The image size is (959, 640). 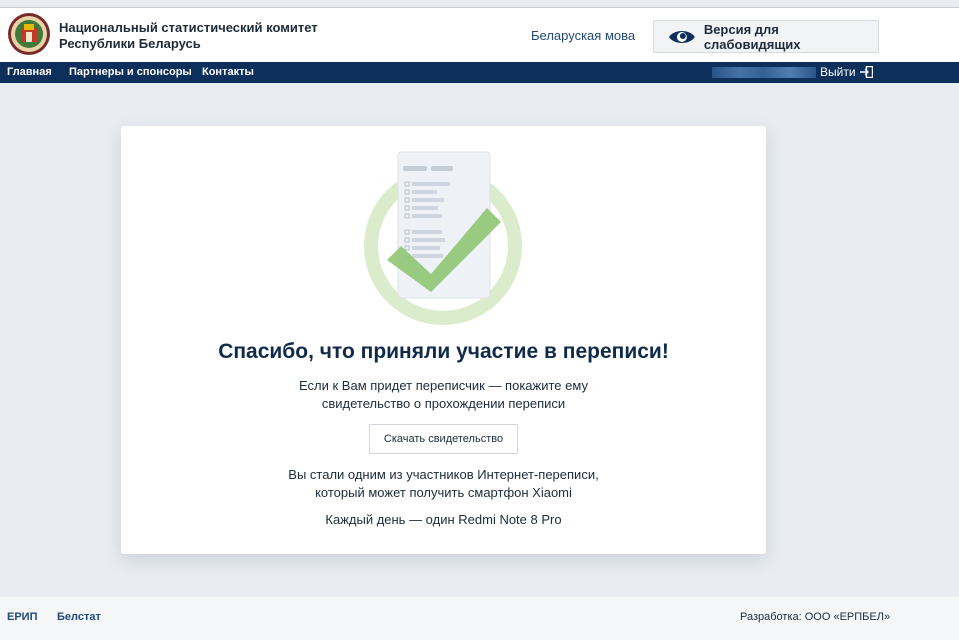 I want to click on top-border, so click(x=479, y=4).